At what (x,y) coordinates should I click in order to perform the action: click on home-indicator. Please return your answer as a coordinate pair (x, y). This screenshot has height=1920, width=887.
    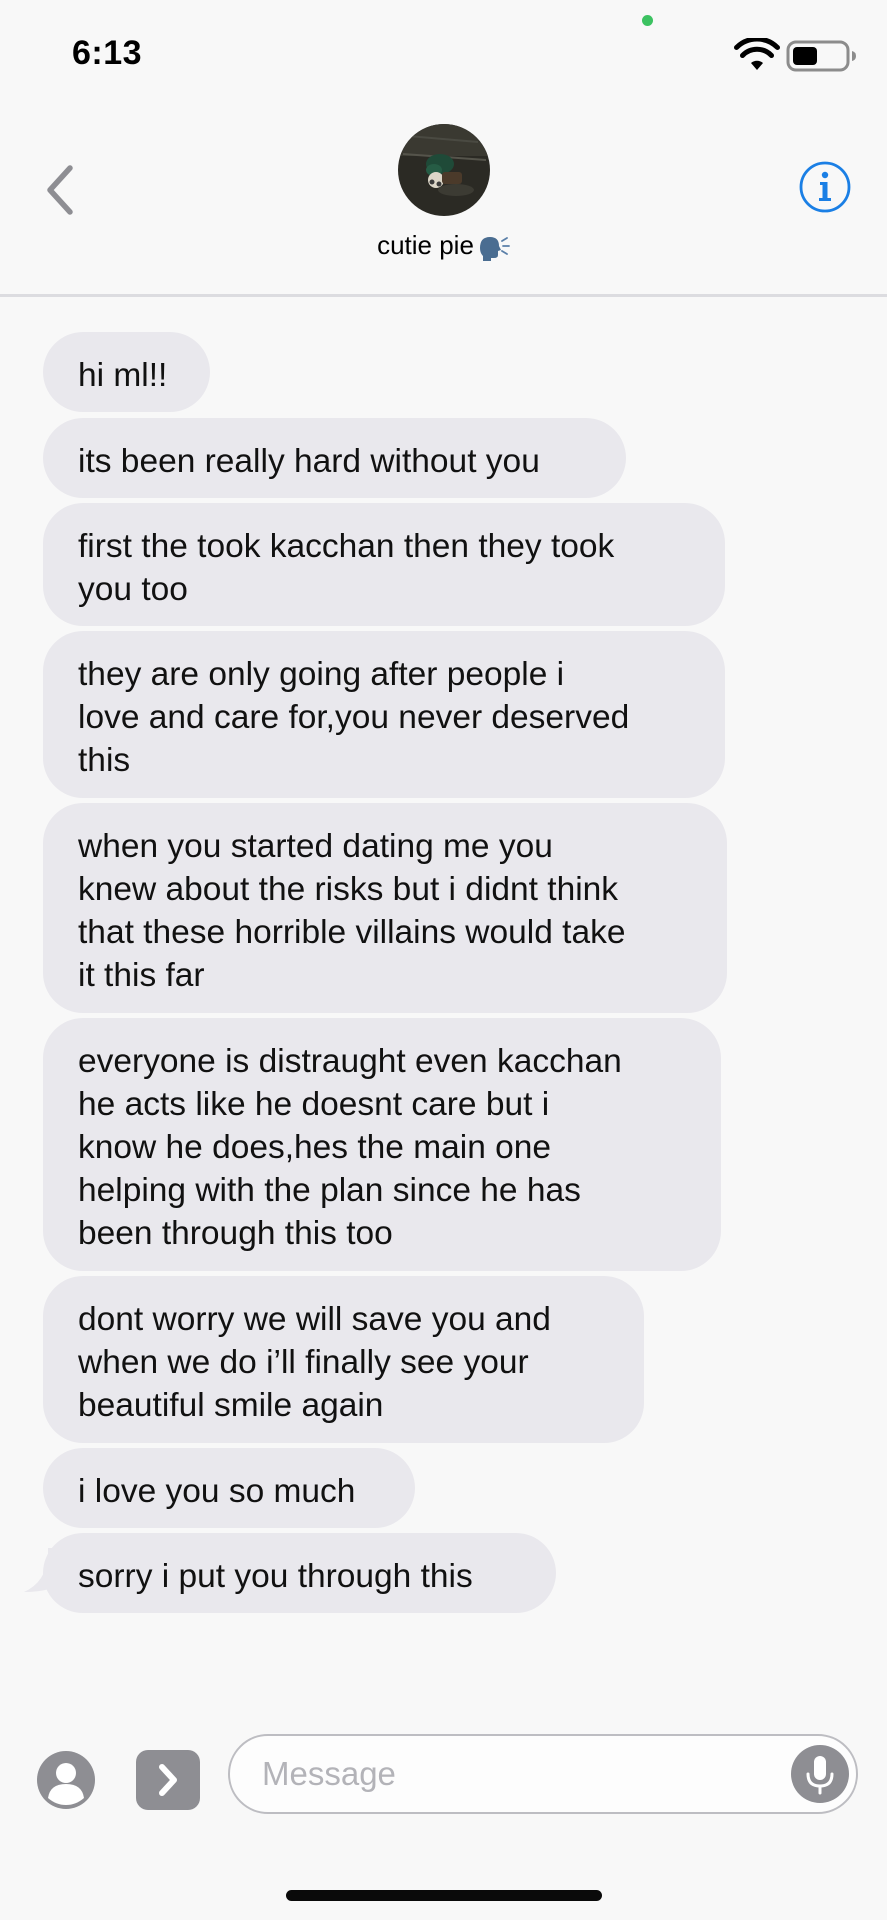
    Looking at the image, I should click on (444, 1895).